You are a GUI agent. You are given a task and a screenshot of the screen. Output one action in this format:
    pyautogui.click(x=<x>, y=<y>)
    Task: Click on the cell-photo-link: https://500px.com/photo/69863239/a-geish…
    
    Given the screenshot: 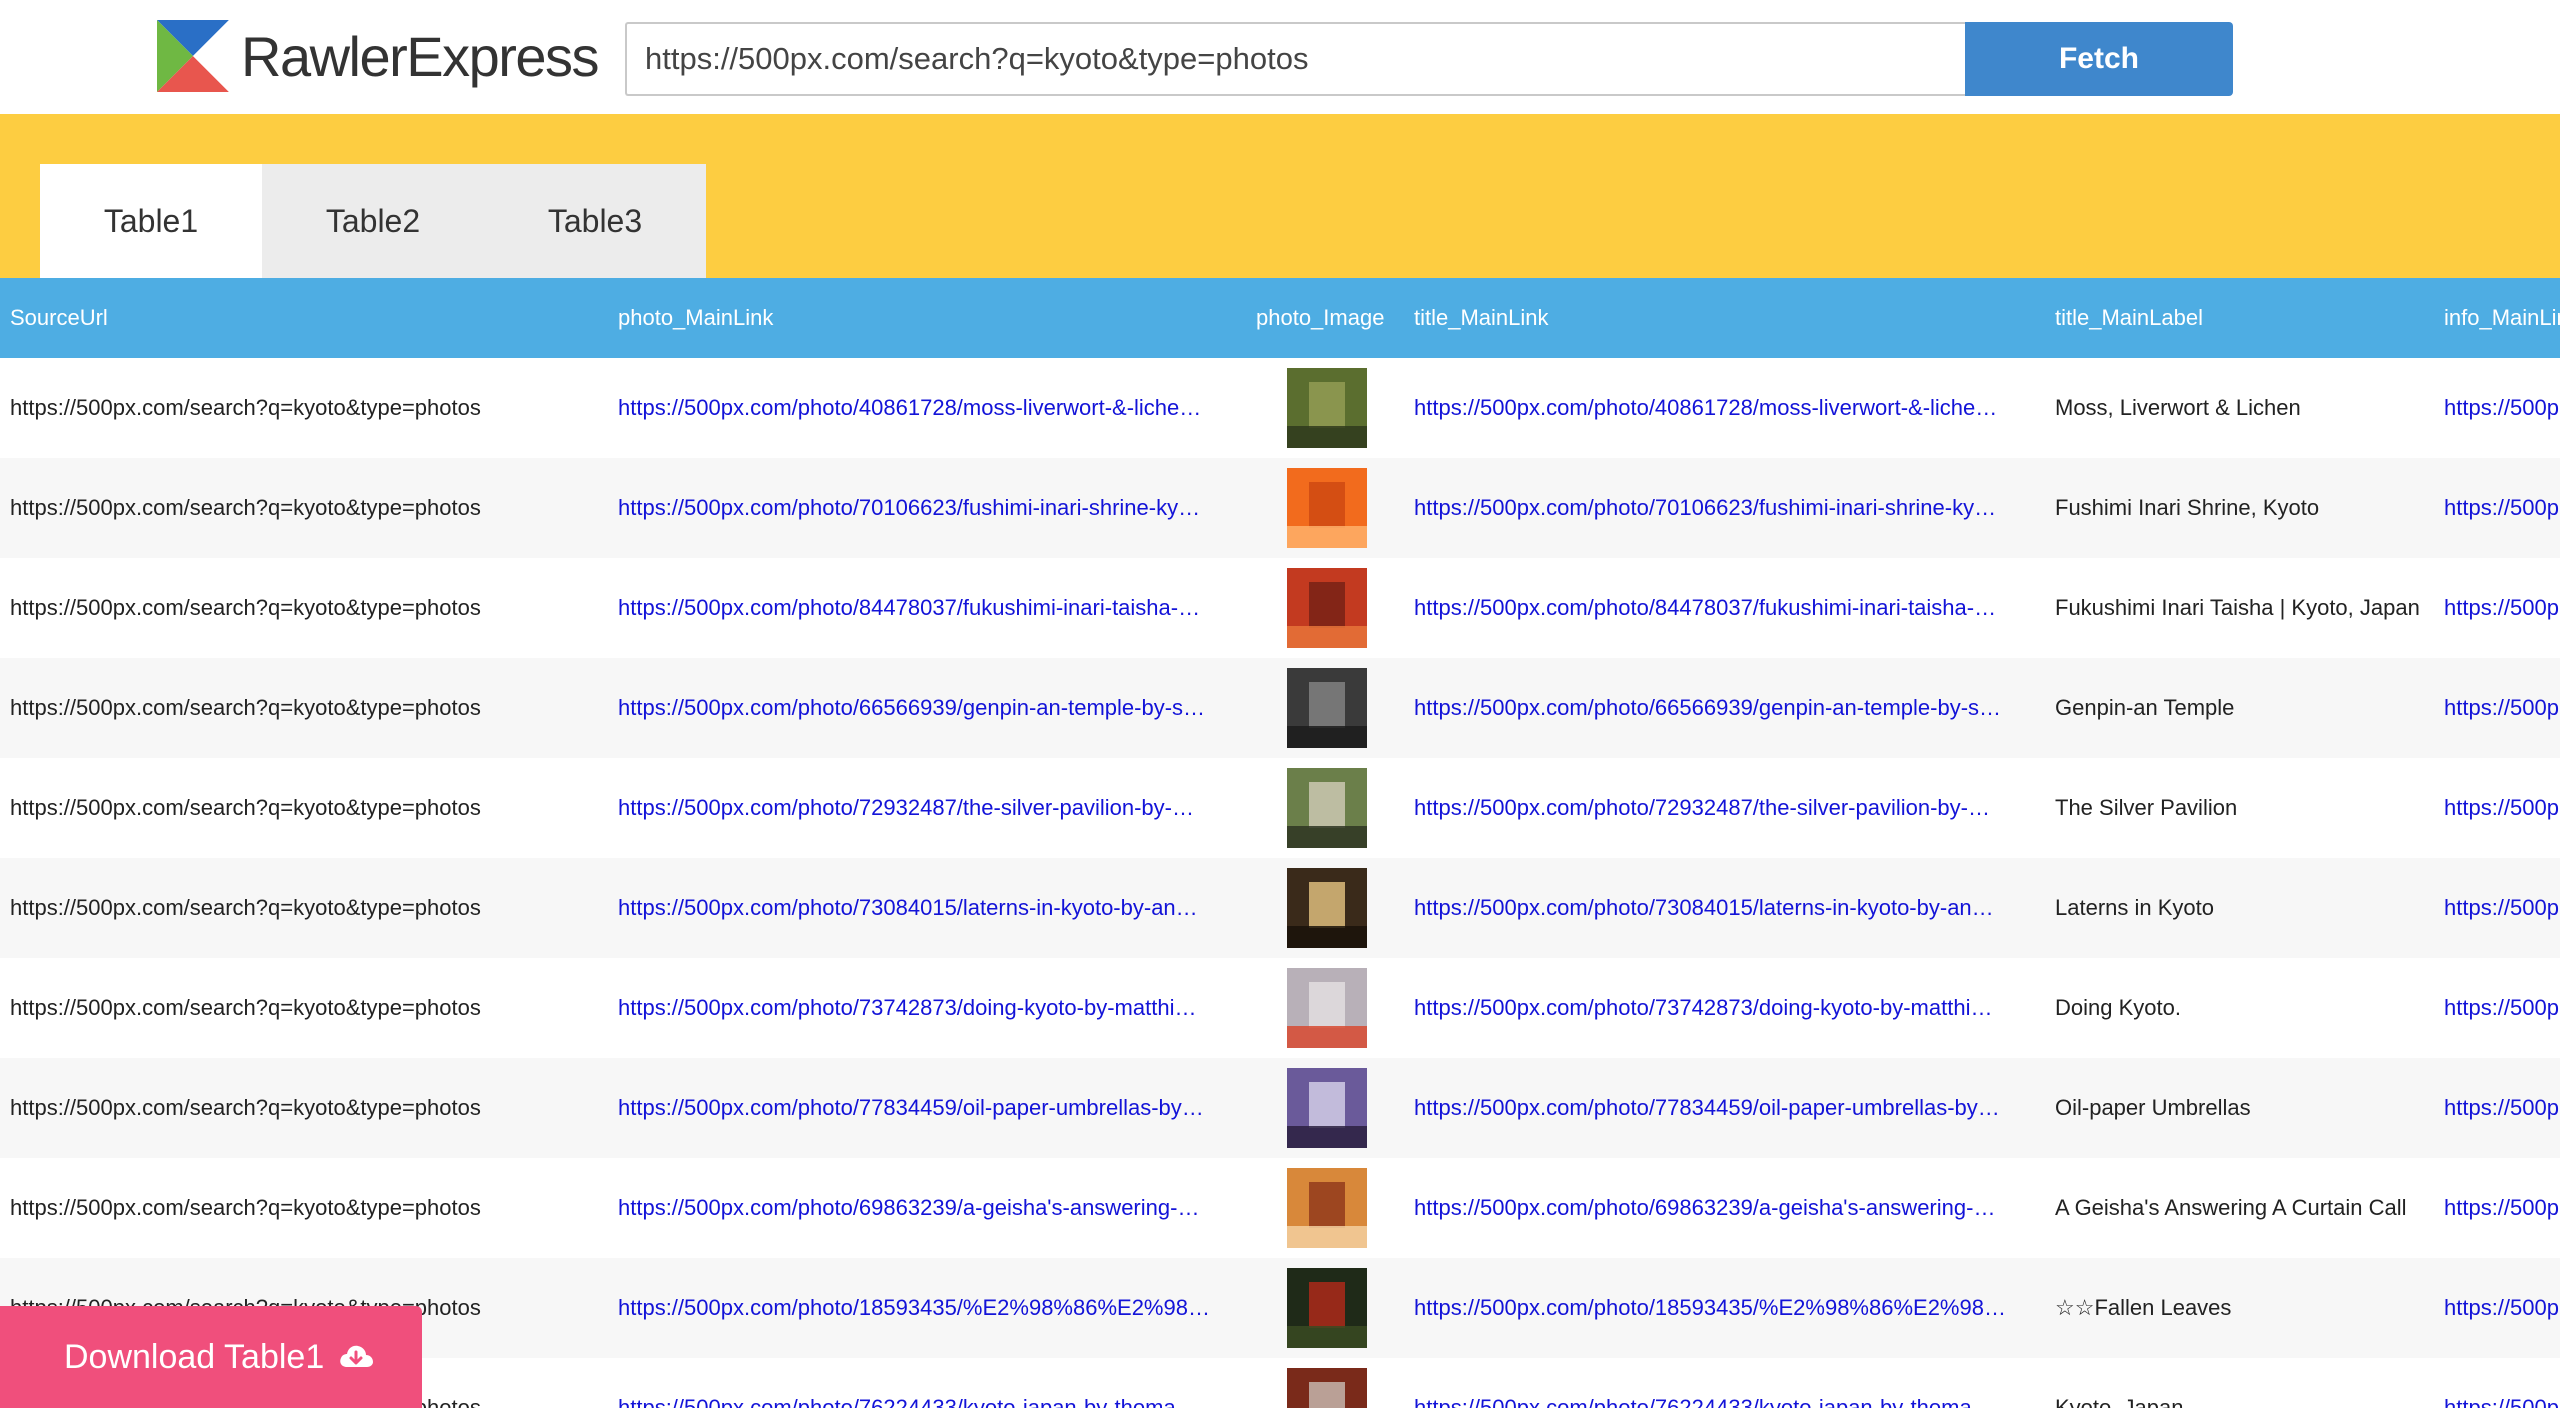 What is the action you would take?
    pyautogui.click(x=929, y=1208)
    